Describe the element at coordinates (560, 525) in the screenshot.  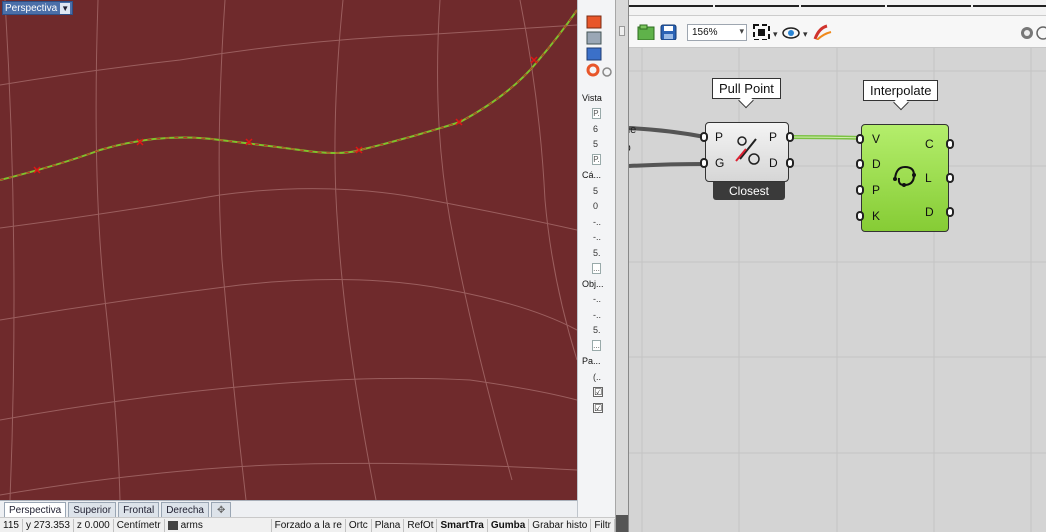
I see `status-record-history: Grabar histo` at that location.